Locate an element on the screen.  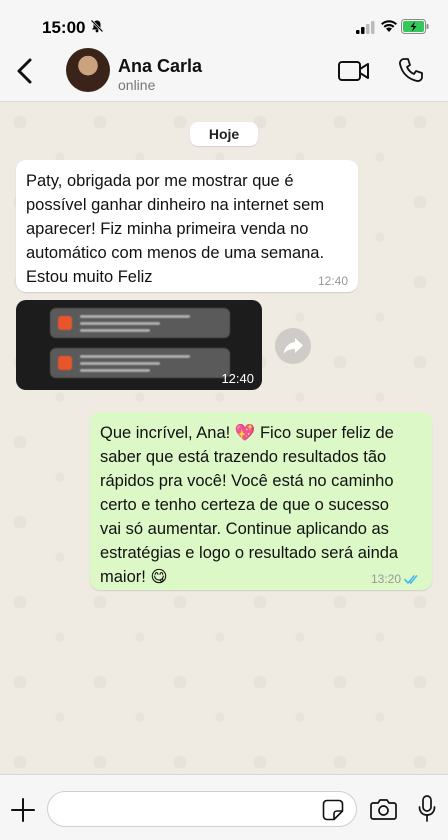
status-bar: 15:00 is located at coordinates (224, 21).